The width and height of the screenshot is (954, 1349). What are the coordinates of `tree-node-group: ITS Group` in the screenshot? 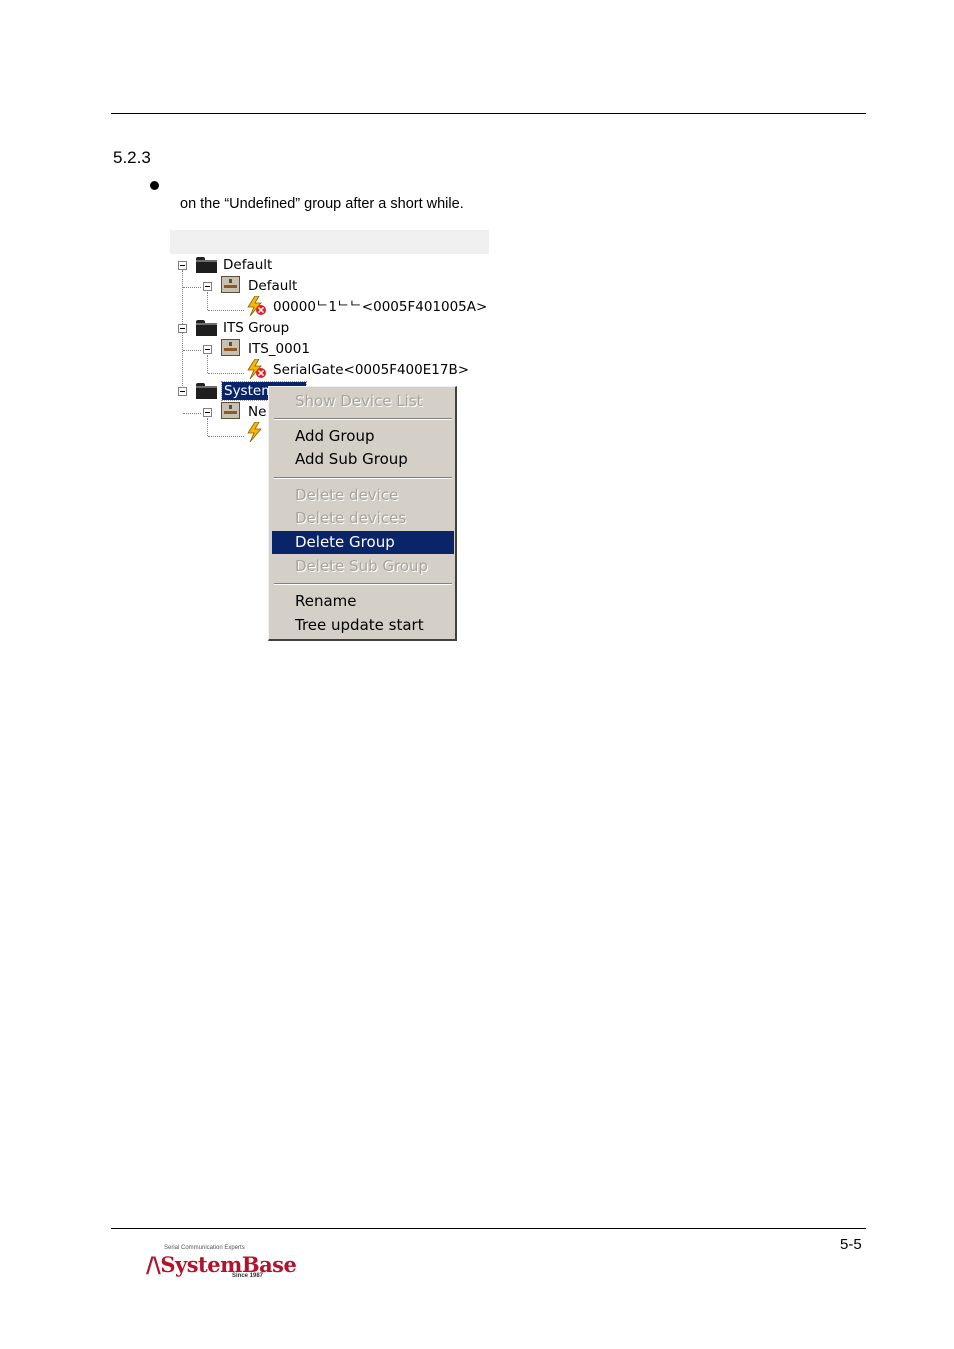 It's located at (256, 328).